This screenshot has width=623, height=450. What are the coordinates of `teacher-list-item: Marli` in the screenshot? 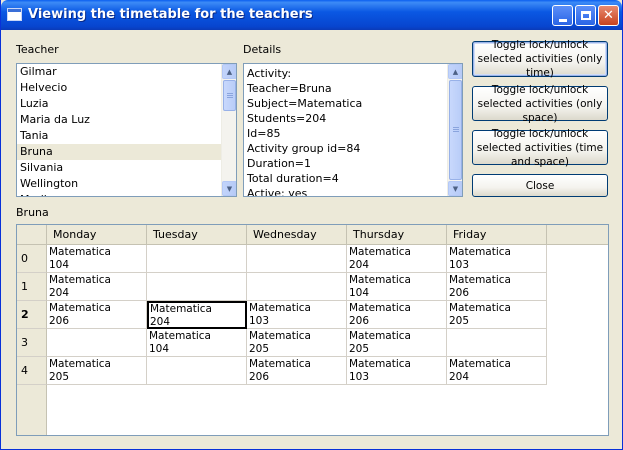 It's located at (126, 194).